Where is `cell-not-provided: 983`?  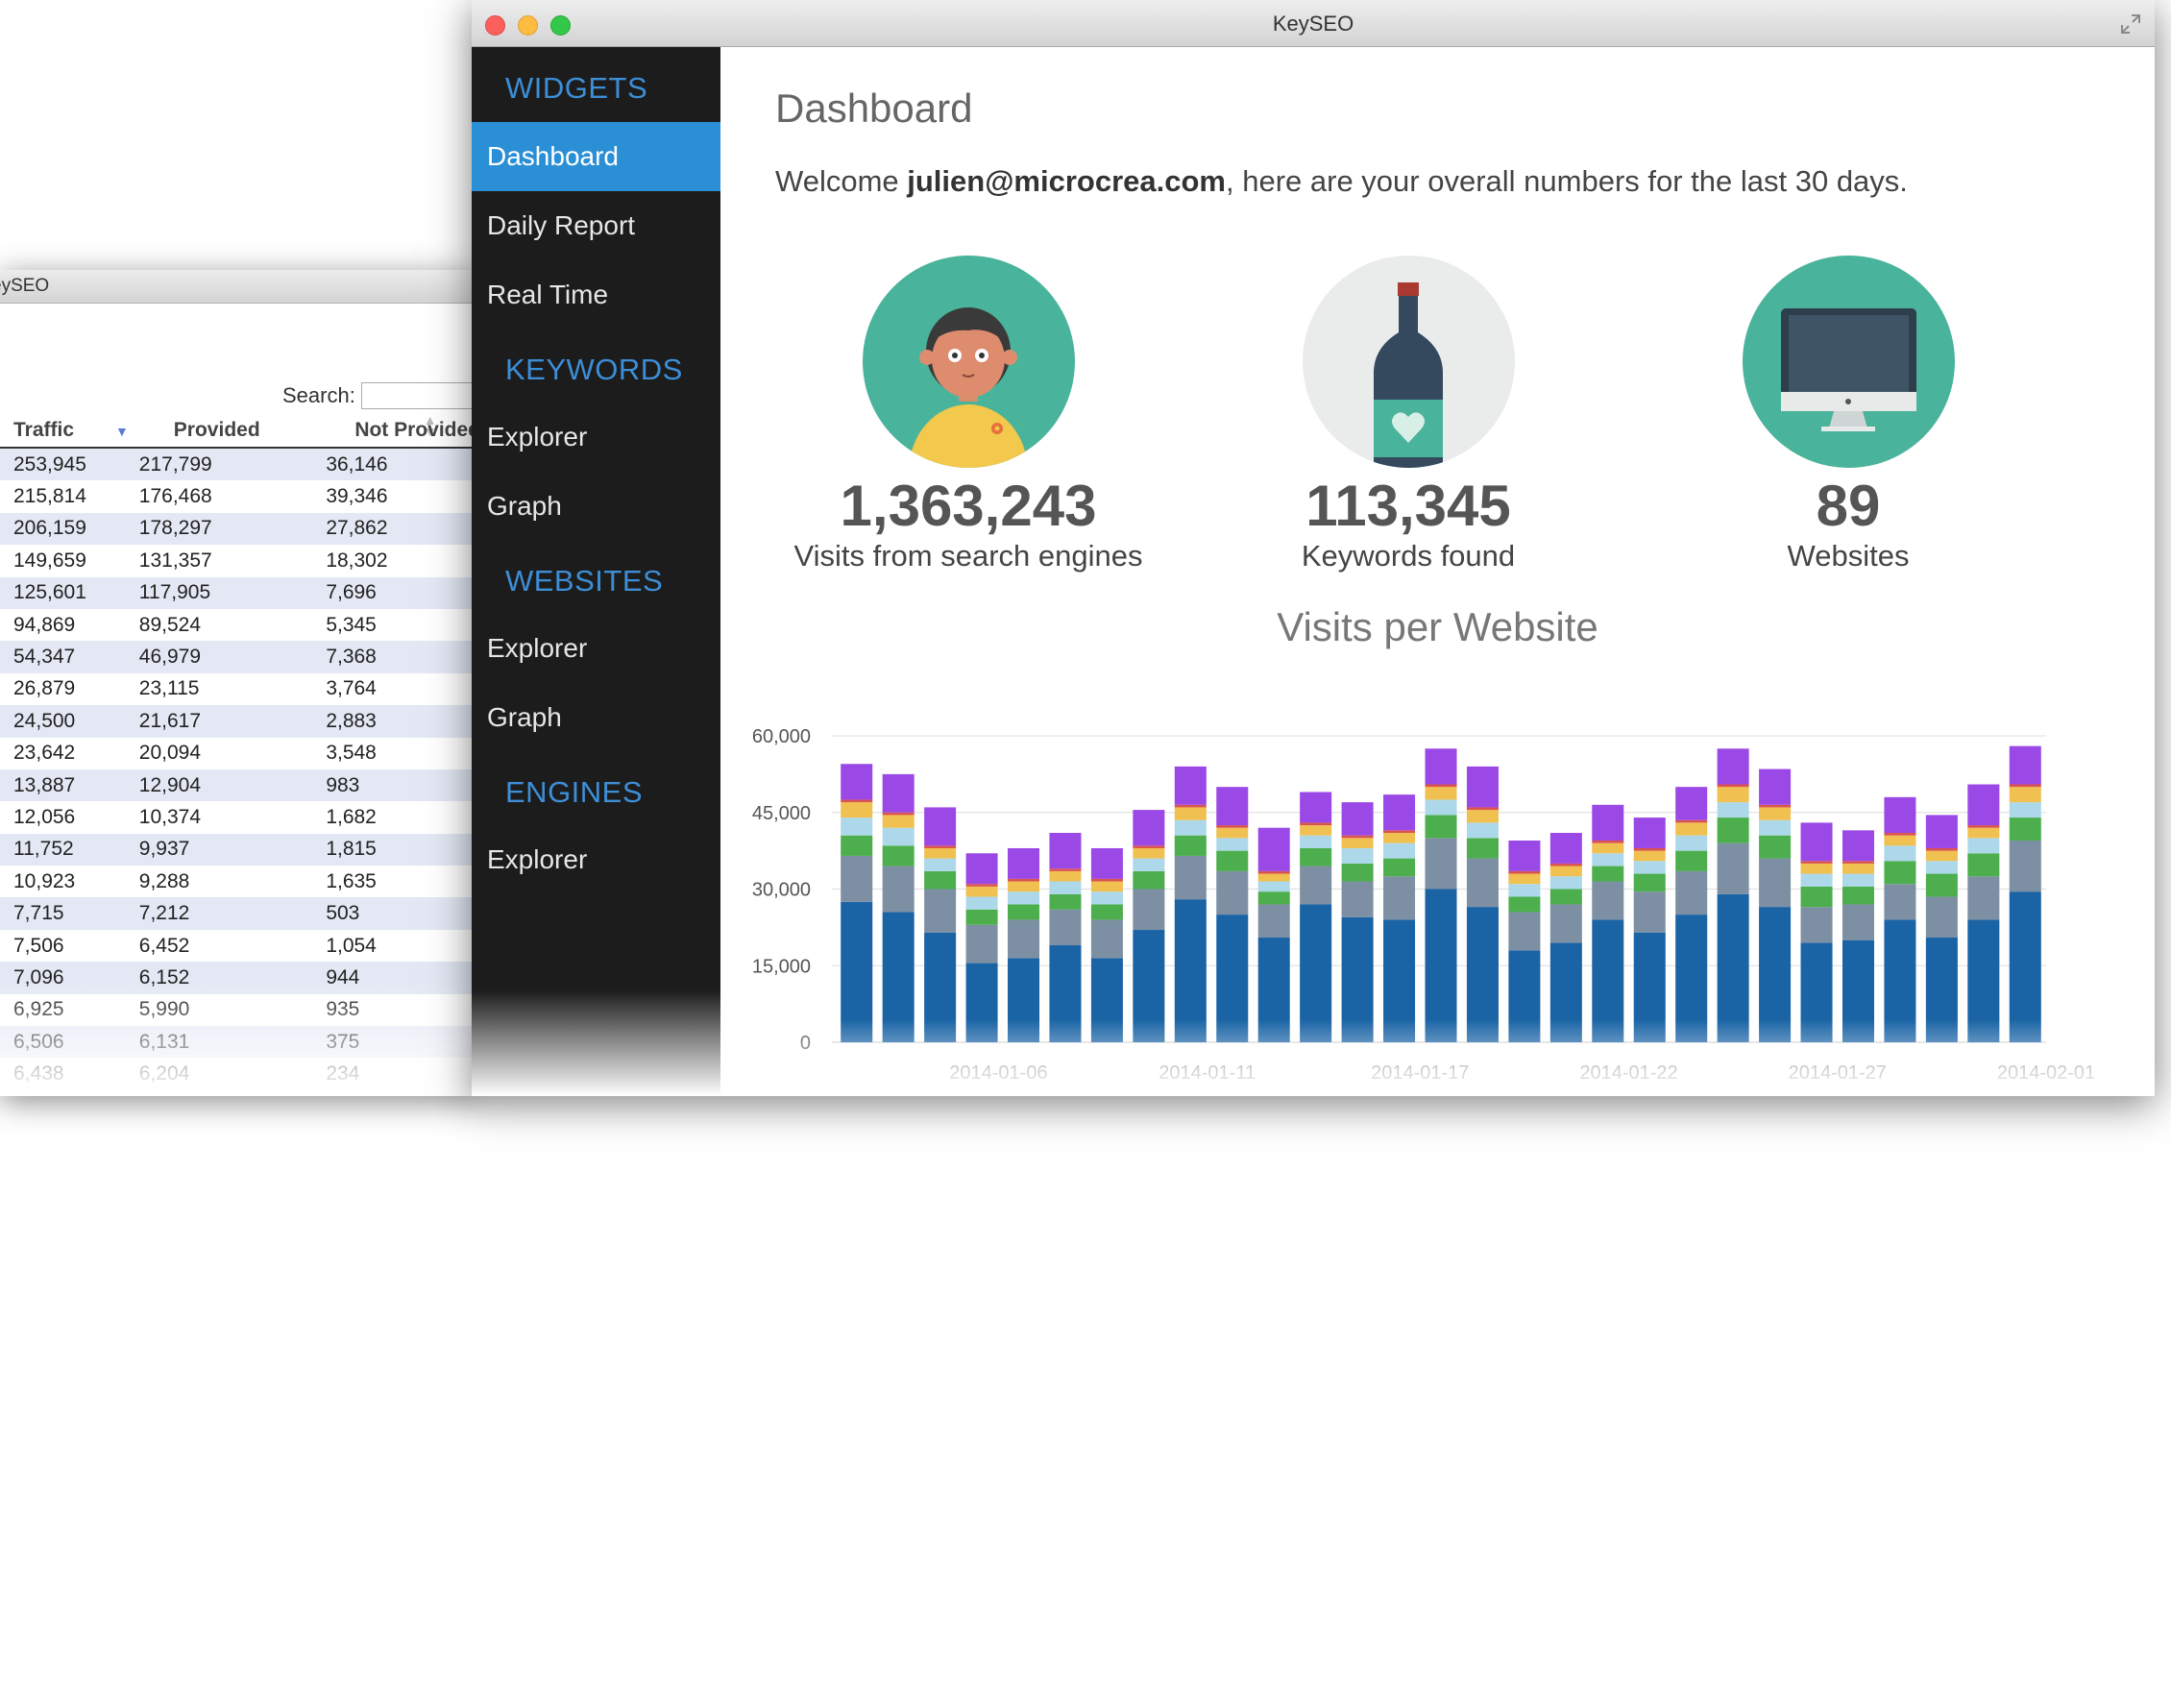
cell-not-provided: 983 is located at coordinates (403, 785).